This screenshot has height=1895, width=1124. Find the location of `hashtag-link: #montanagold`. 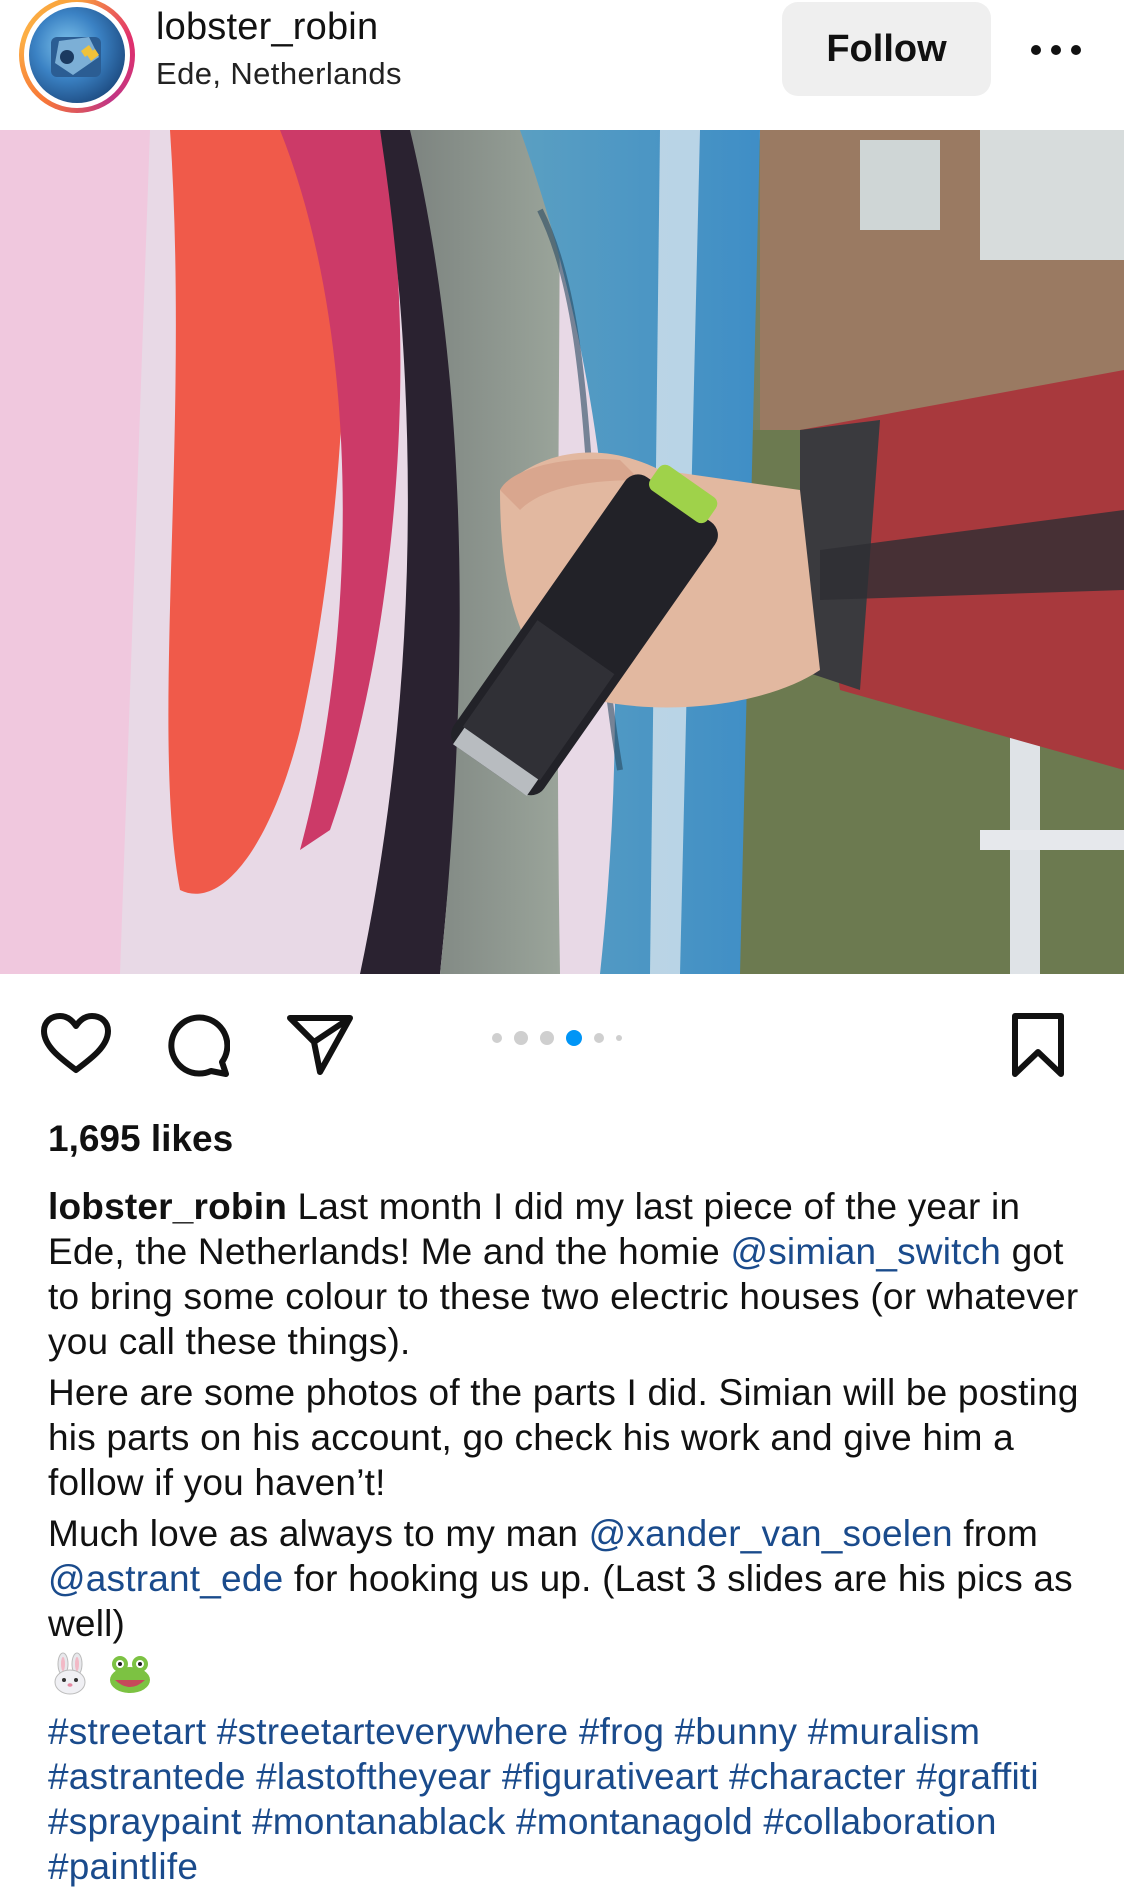

hashtag-link: #montanagold is located at coordinates (634, 1821).